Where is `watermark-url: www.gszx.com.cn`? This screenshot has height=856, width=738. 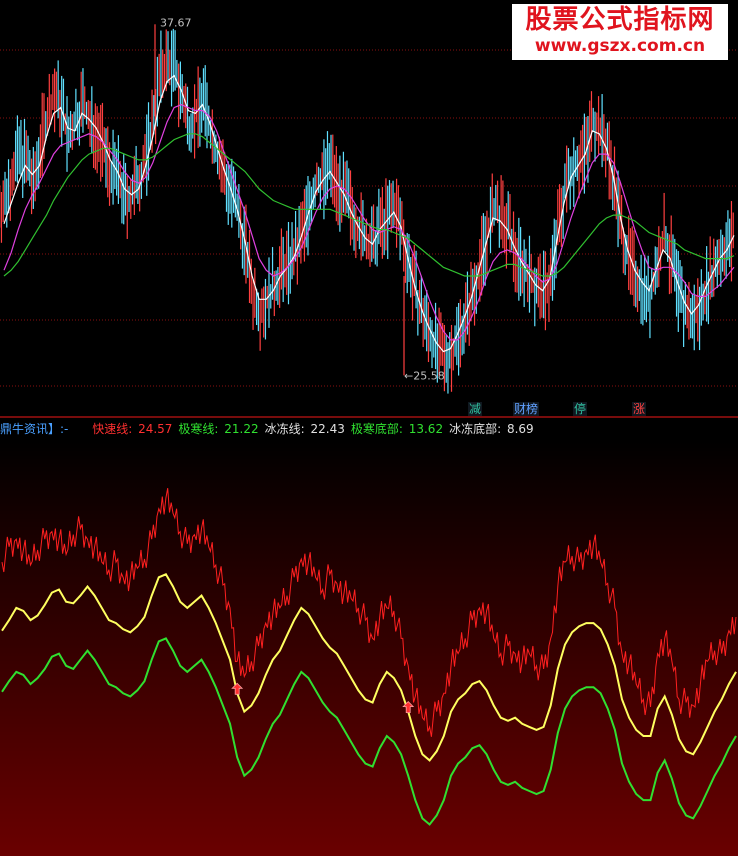
watermark-url: www.gszx.com.cn is located at coordinates (620, 46).